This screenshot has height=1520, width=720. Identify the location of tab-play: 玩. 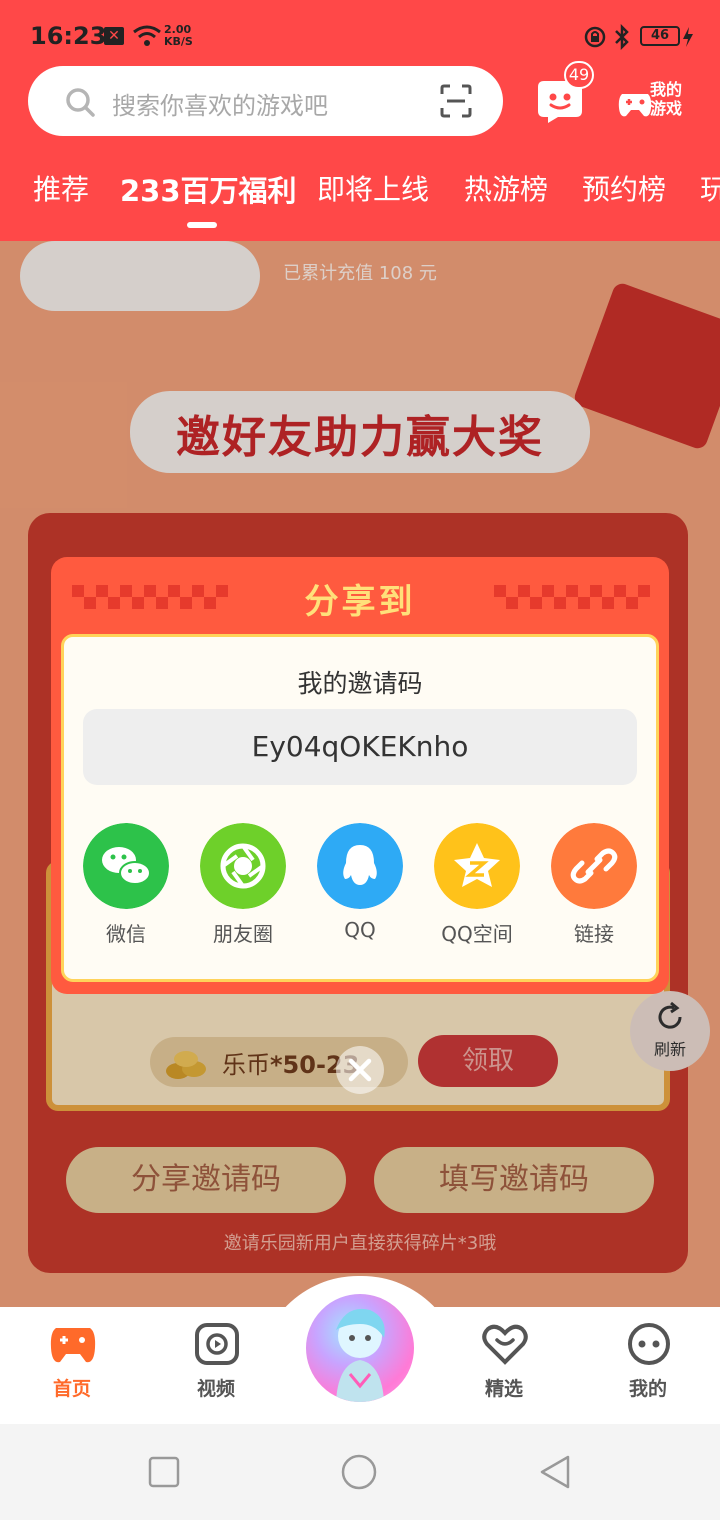
(710, 188).